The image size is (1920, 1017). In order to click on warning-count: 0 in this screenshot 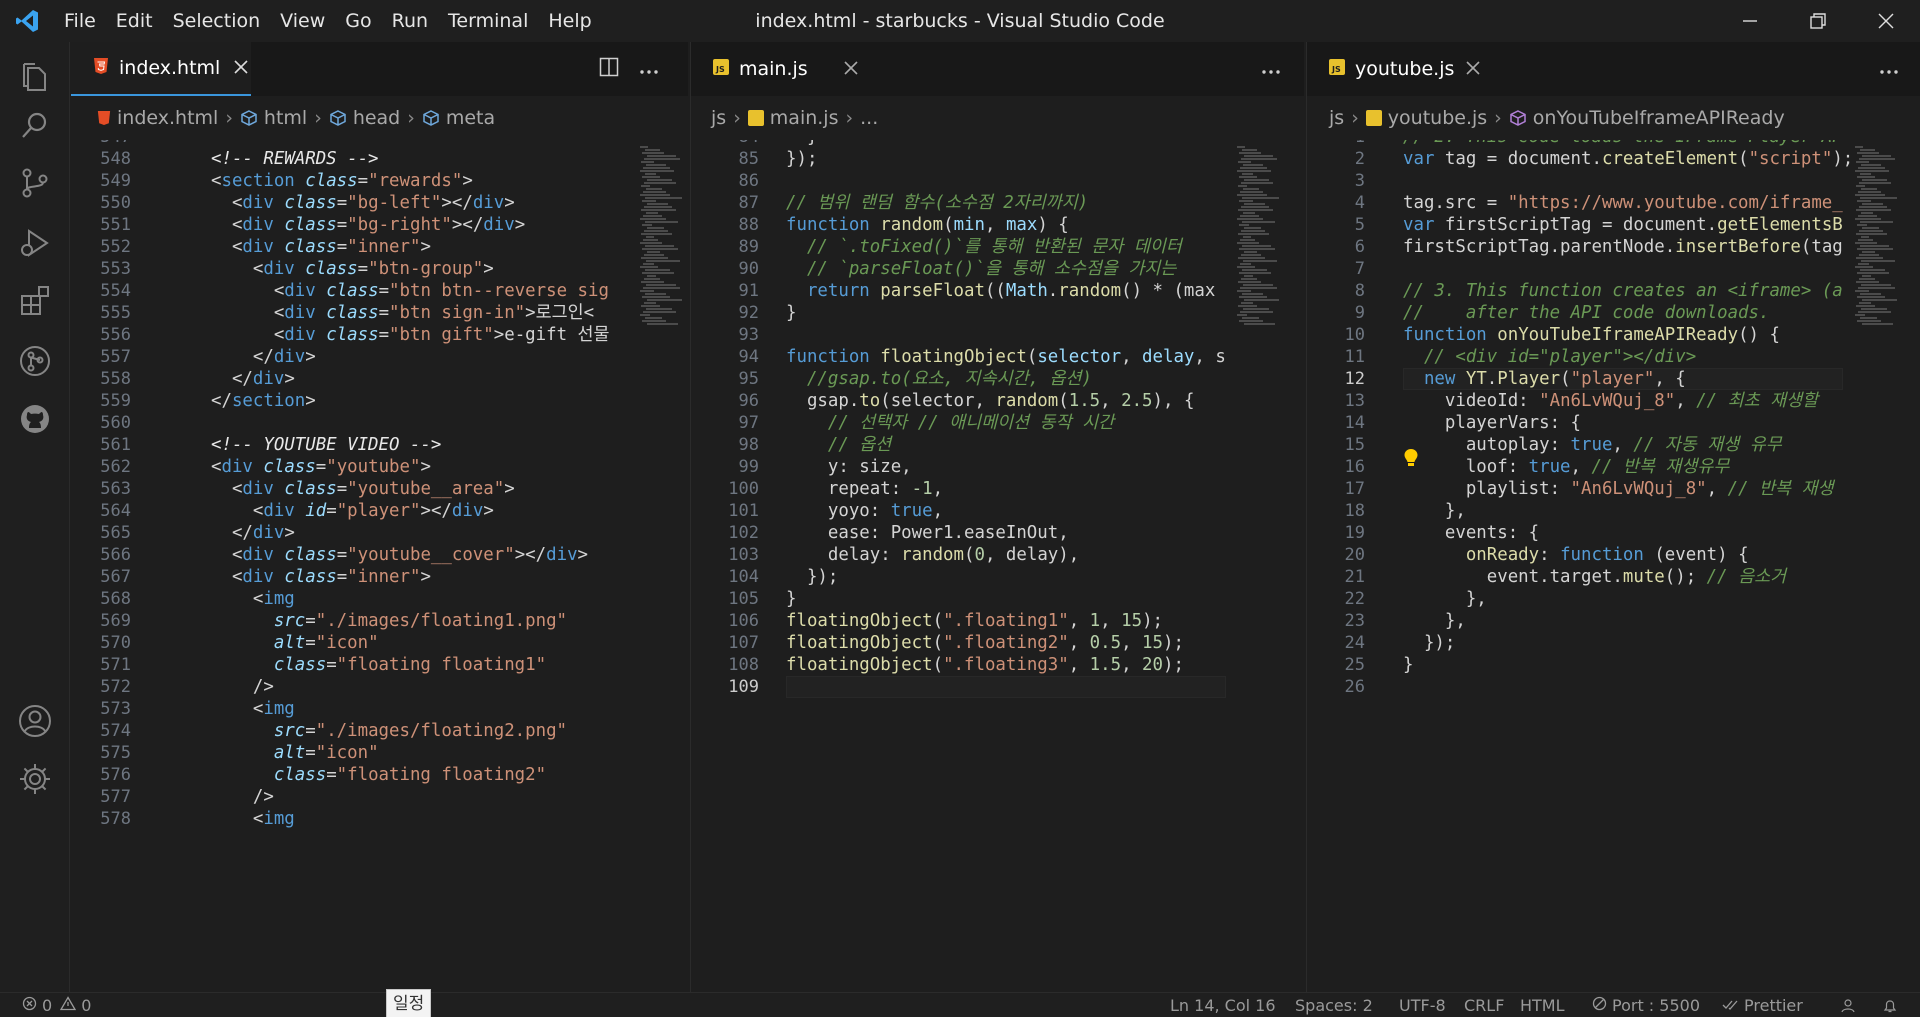, I will do `click(86, 1005)`.